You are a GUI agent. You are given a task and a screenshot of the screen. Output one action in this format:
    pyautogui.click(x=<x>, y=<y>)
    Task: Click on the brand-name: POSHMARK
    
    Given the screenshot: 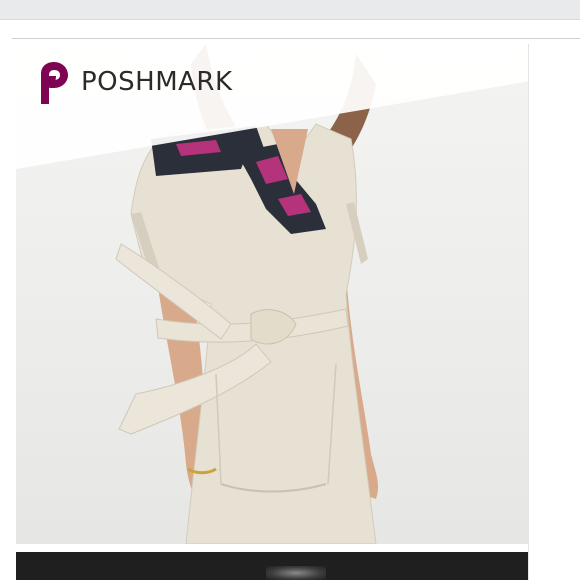 What is the action you would take?
    pyautogui.click(x=157, y=82)
    